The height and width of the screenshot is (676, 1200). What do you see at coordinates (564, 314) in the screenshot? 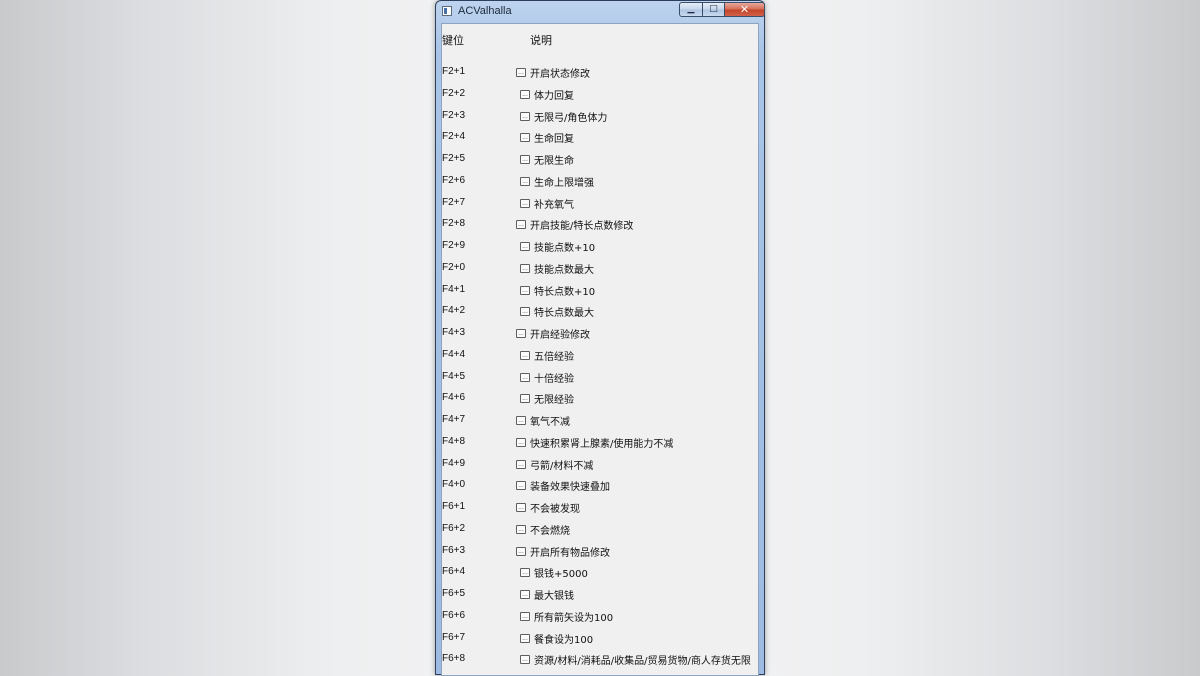
I see `hotkey-description: 特长点数最大` at bounding box center [564, 314].